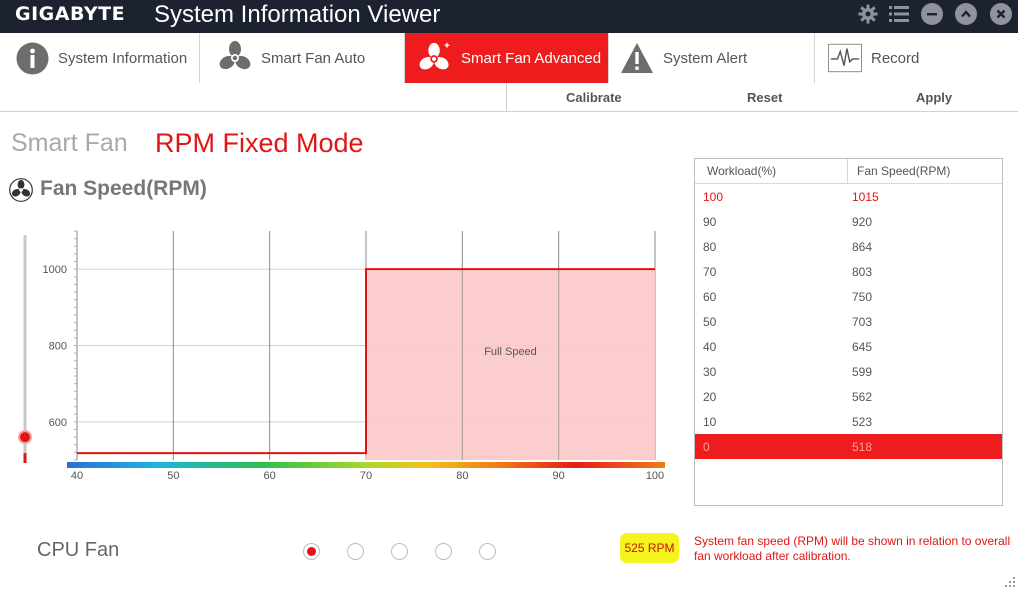 Image resolution: width=1018 pixels, height=590 pixels. I want to click on table-row: 30 599, so click(848, 371).